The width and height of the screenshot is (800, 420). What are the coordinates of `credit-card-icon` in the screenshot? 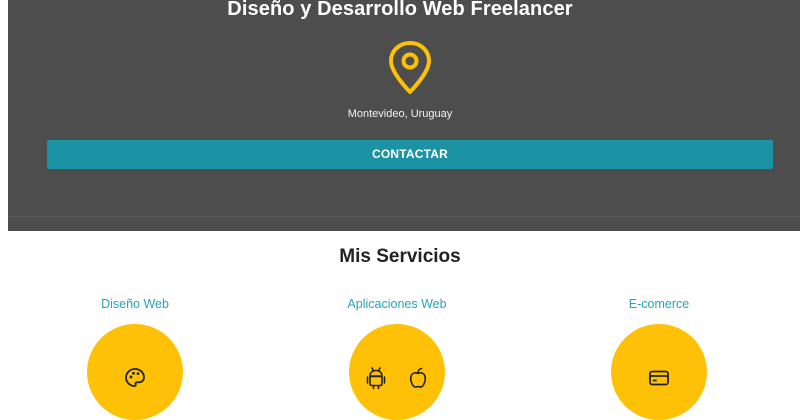 It's located at (659, 378).